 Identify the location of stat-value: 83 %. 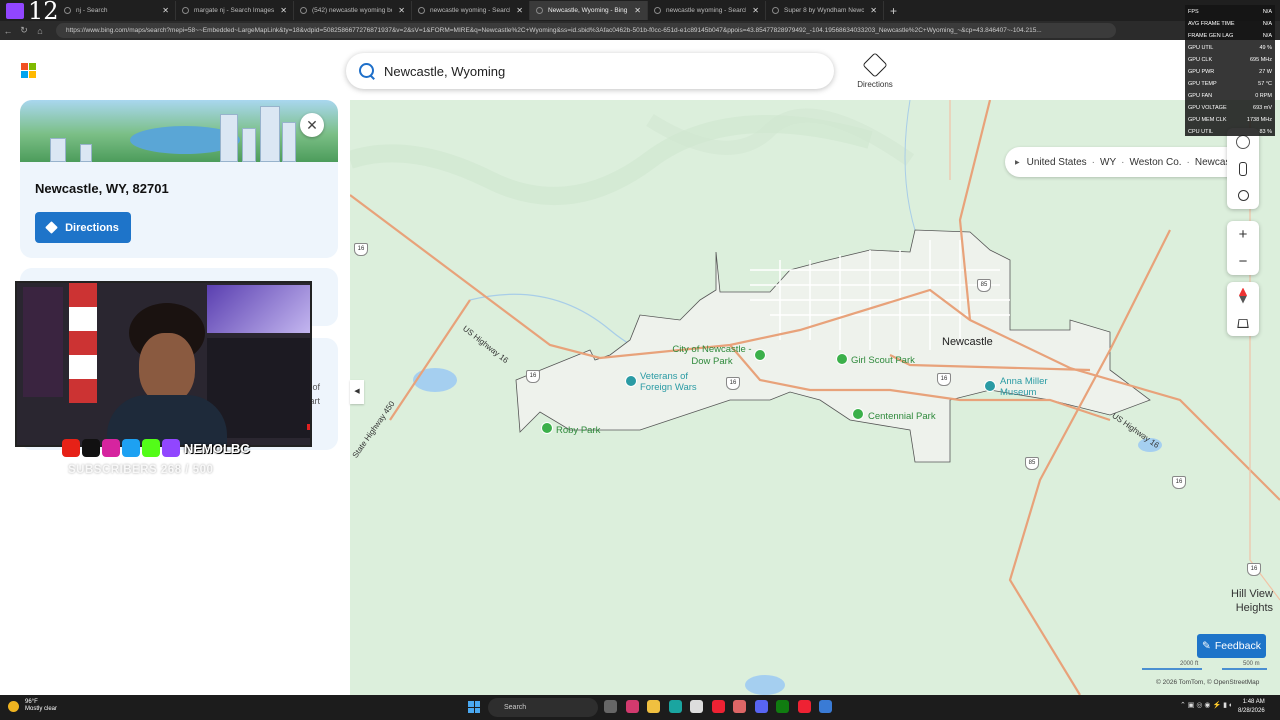
(1265, 132).